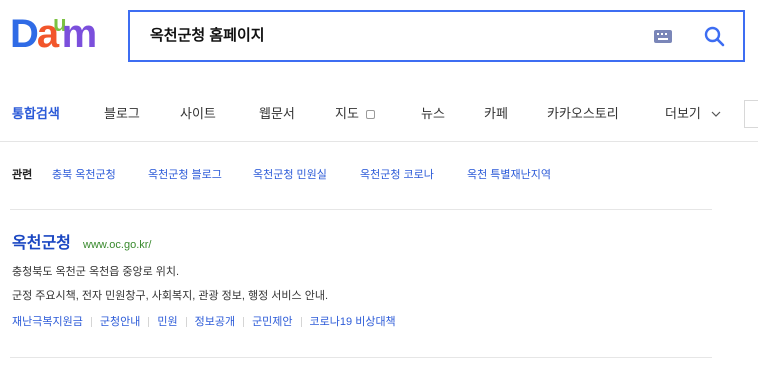 This screenshot has width=758, height=377. What do you see at coordinates (36, 114) in the screenshot?
I see `tab-integrated-search: 통합검색` at bounding box center [36, 114].